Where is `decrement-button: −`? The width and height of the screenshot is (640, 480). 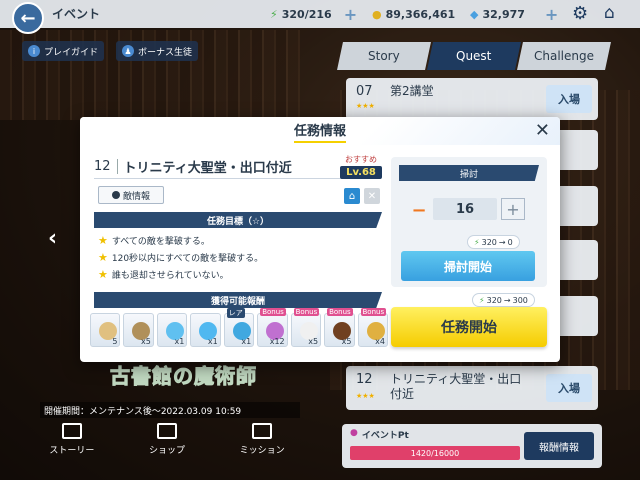
decrement-button: − is located at coordinates (419, 210).